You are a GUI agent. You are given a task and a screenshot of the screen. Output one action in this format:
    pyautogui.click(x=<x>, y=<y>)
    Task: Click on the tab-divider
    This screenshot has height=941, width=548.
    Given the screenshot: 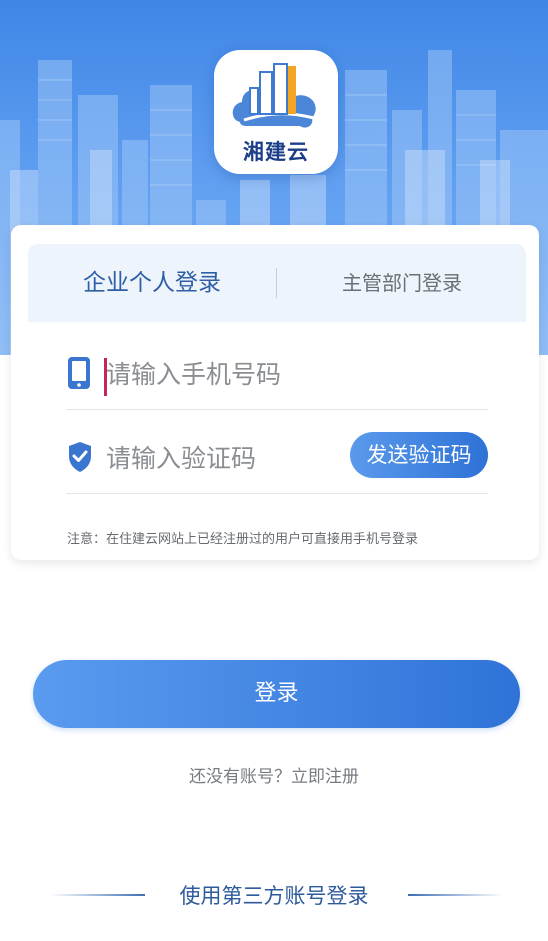 What is the action you would take?
    pyautogui.click(x=276, y=283)
    